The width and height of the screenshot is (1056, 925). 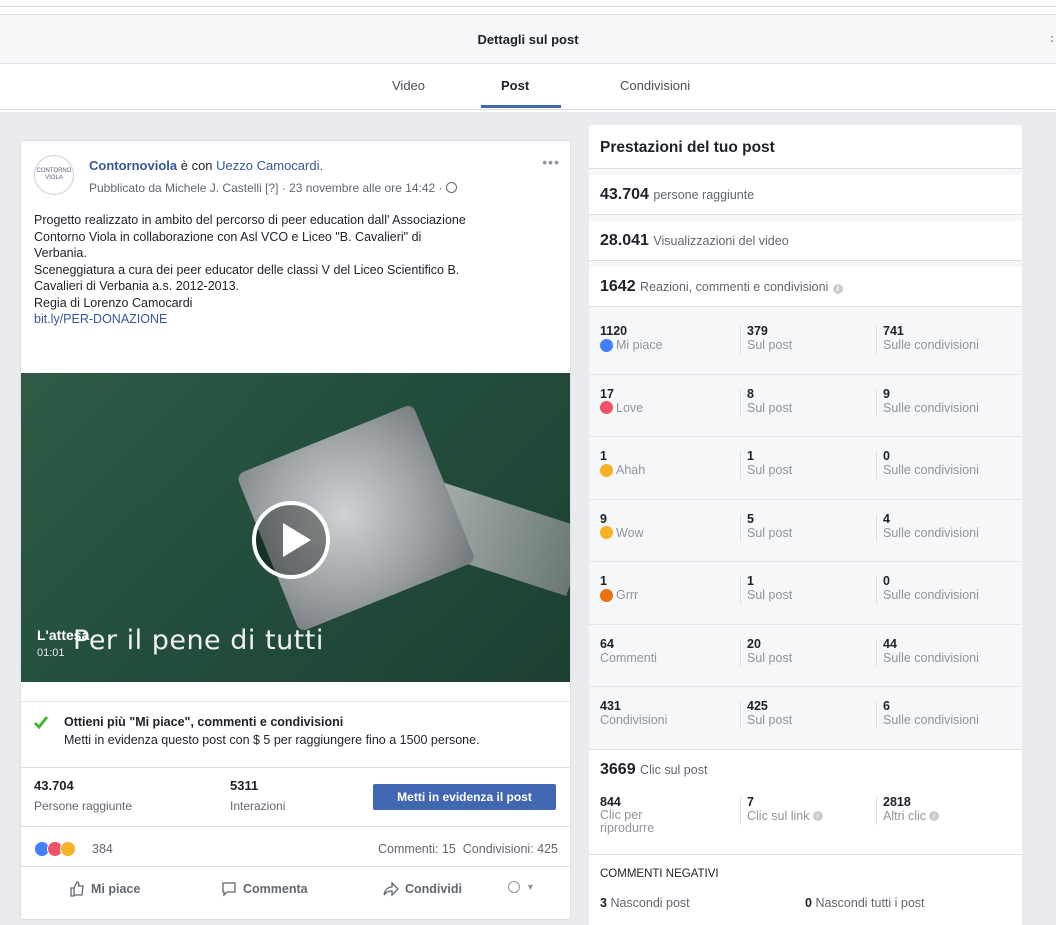 I want to click on breakdown-row-wow: 9 Wow 5 Sul post 4 Sulle condivisioni, so click(x=805, y=531).